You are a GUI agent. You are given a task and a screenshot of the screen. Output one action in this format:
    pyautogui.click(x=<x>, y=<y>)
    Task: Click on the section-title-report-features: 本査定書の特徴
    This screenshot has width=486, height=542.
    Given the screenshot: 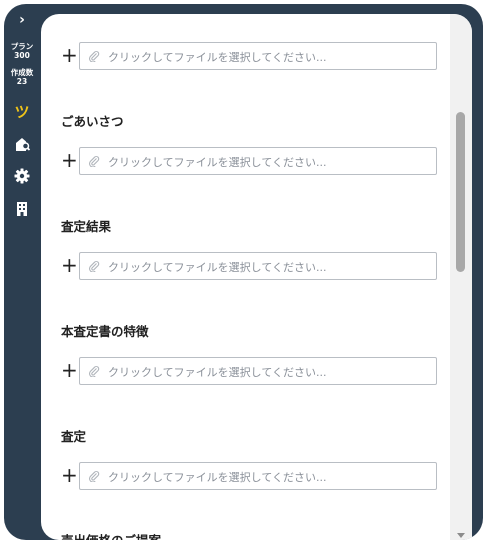 What is the action you would take?
    pyautogui.click(x=105, y=331)
    